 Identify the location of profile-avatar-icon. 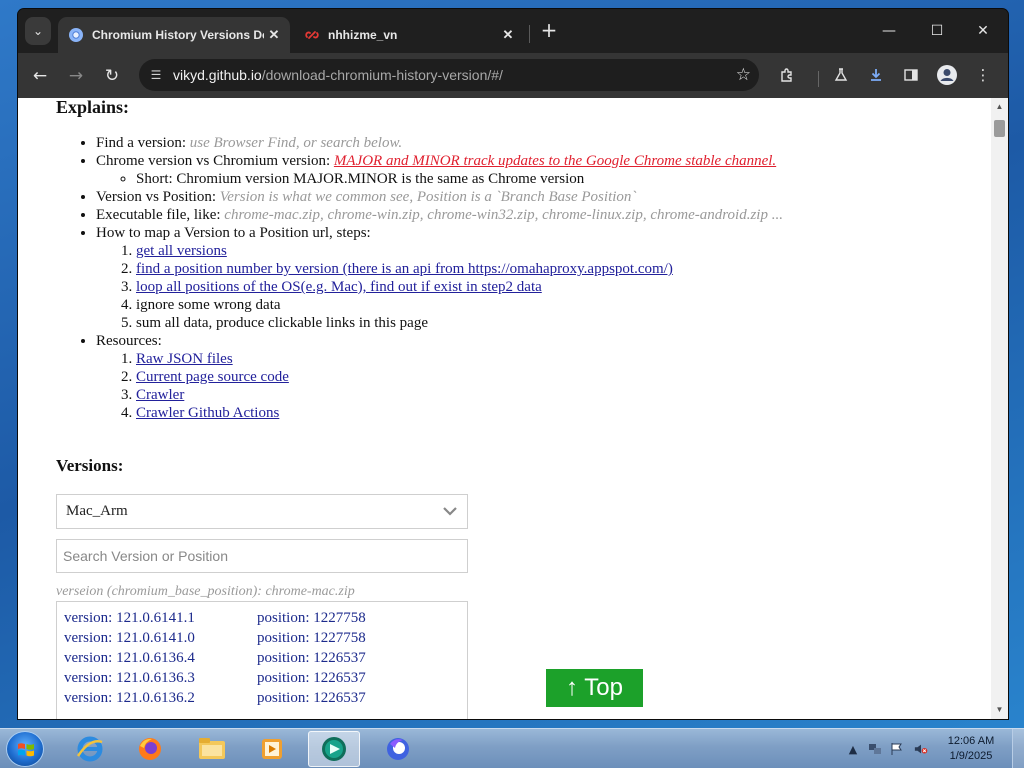
(947, 75).